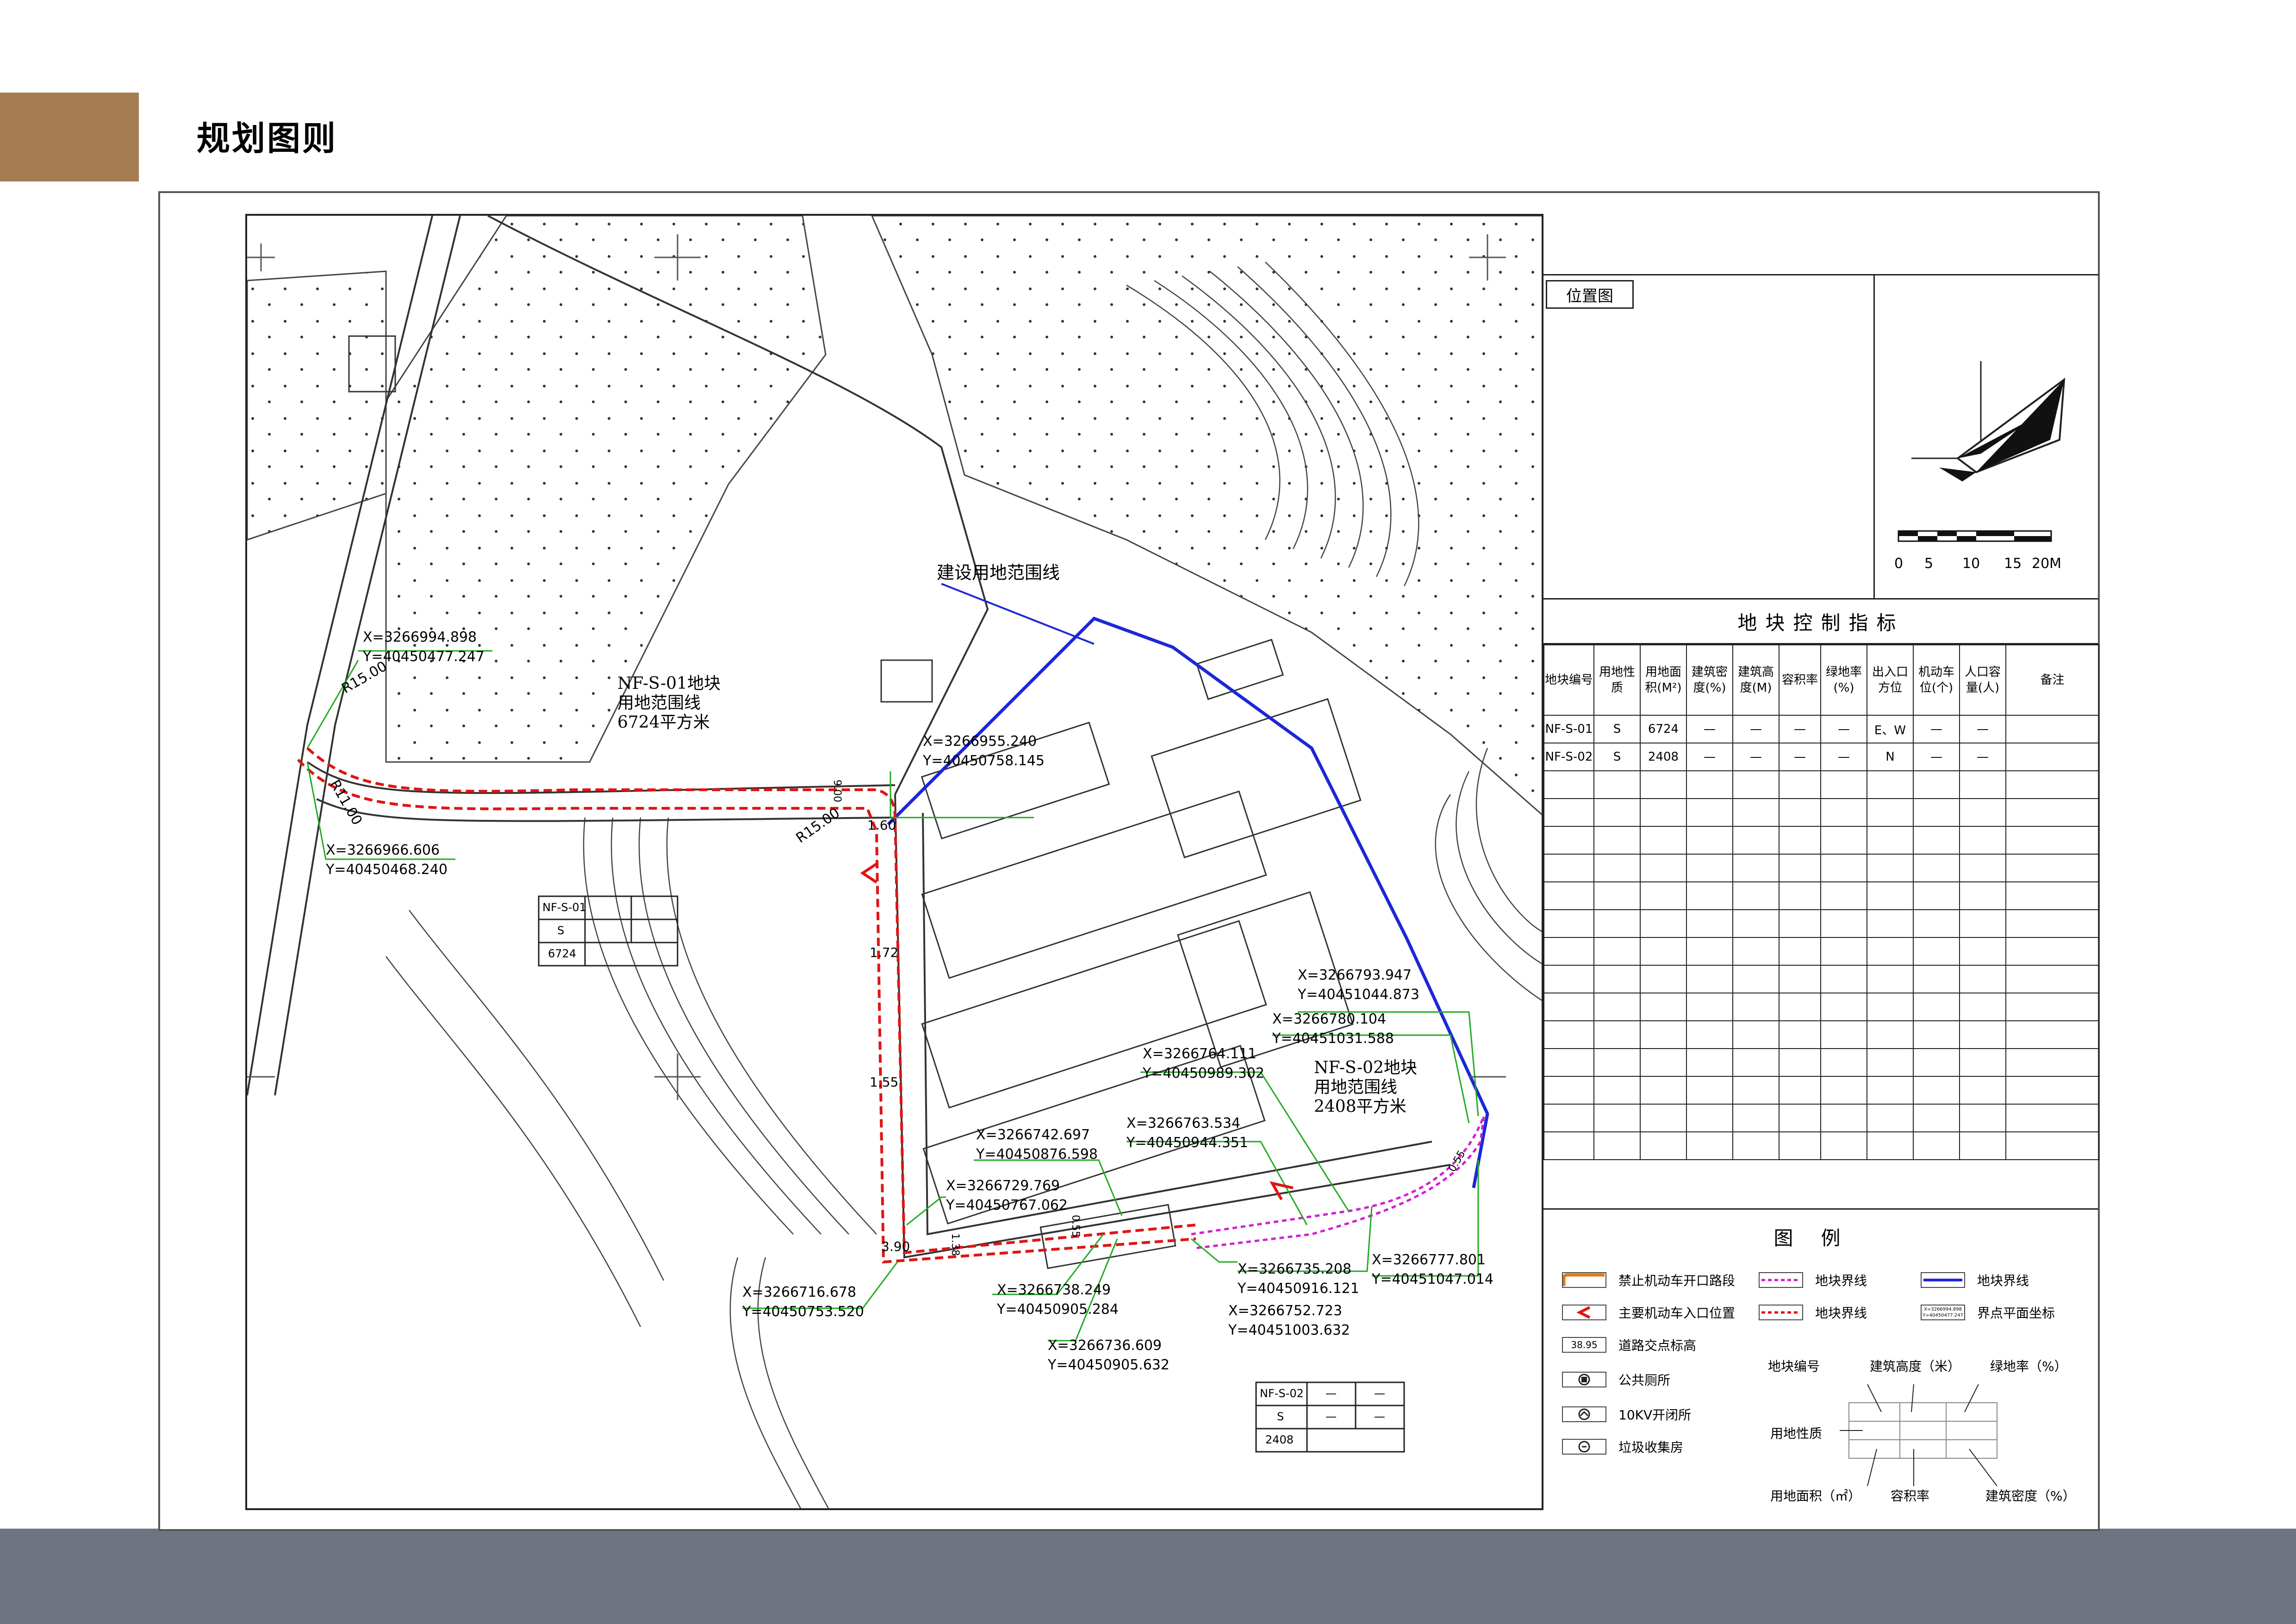  What do you see at coordinates (663, 722) in the screenshot?
I see `plot1-label-line-3: 6724平方米` at bounding box center [663, 722].